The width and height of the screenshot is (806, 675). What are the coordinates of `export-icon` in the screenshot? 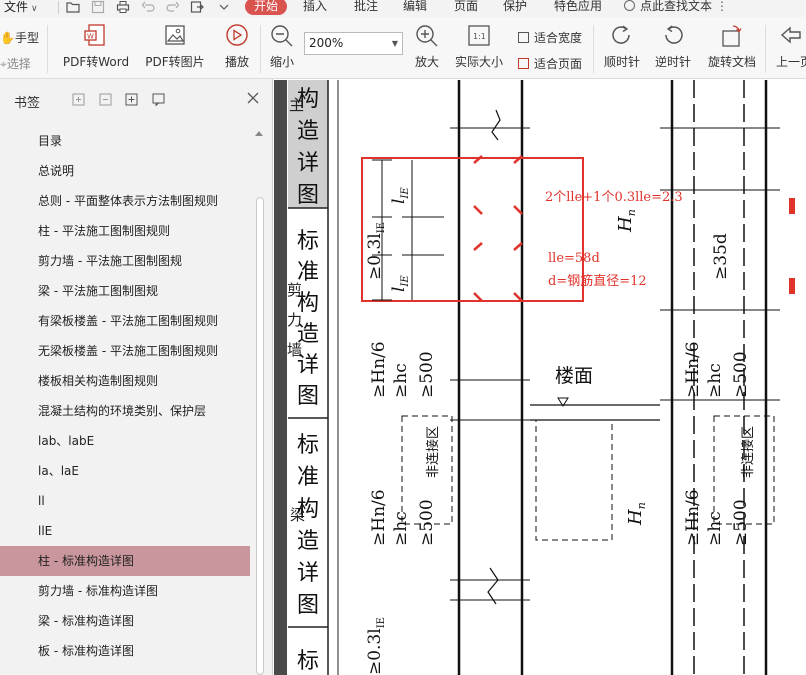 It's located at (197, 7).